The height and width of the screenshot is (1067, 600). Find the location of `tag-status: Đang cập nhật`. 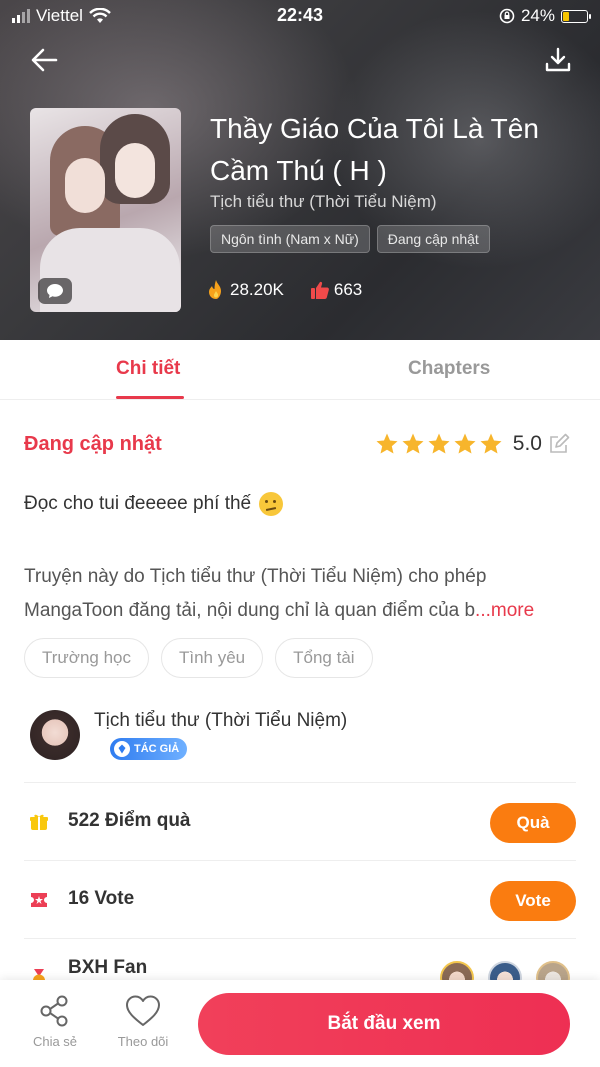

tag-status: Đang cập nhật is located at coordinates (433, 239).